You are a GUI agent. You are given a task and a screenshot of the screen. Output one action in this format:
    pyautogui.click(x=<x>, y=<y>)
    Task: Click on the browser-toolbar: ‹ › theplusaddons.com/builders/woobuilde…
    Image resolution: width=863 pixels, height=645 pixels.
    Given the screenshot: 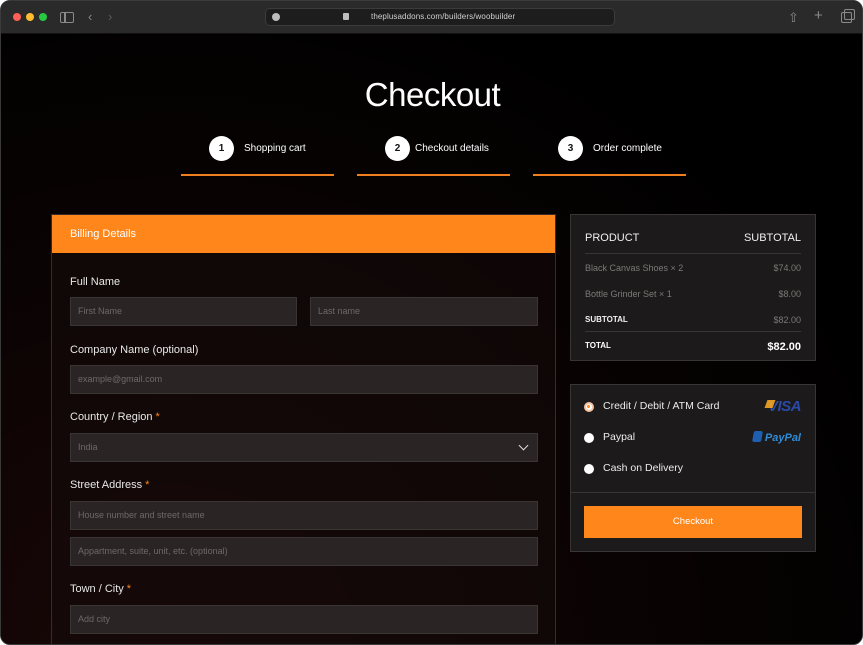 What is the action you would take?
    pyautogui.click(x=431, y=17)
    